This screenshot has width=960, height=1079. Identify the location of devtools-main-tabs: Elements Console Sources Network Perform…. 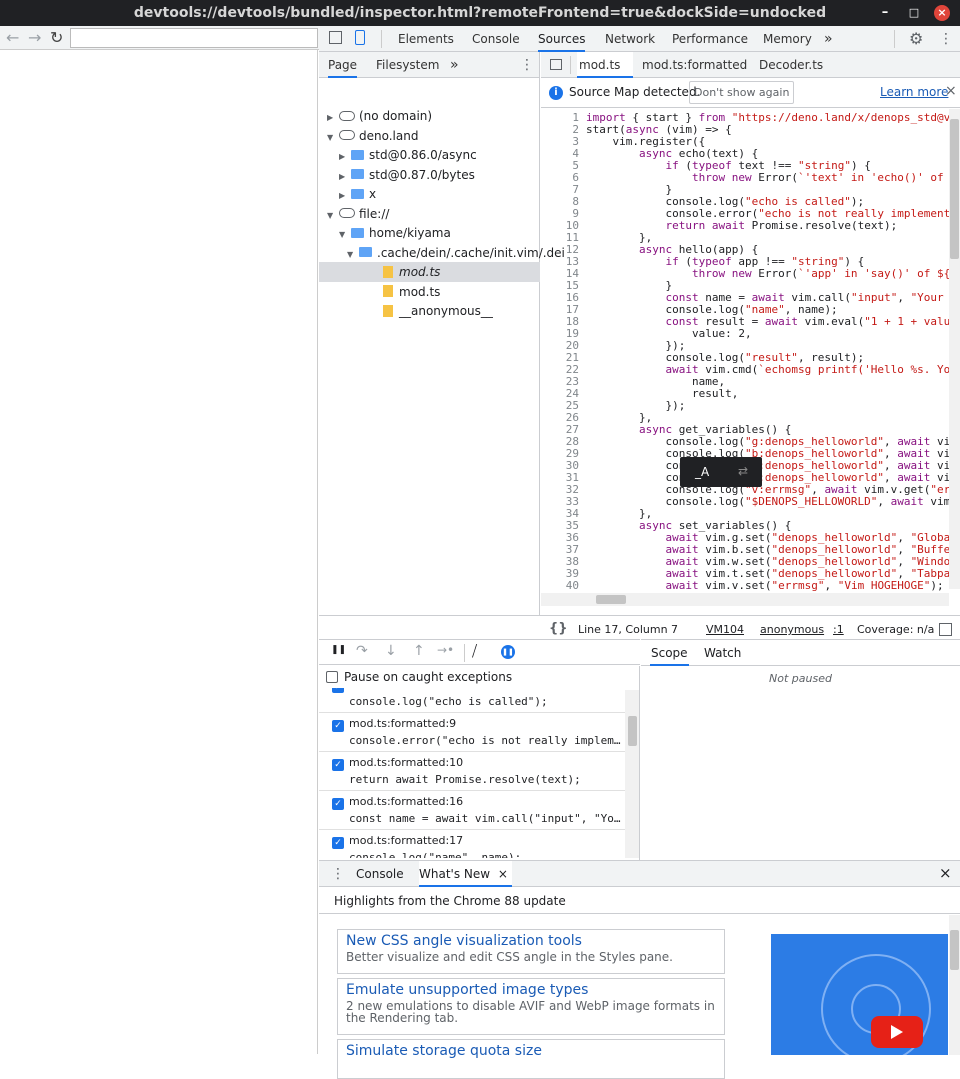
(639, 39).